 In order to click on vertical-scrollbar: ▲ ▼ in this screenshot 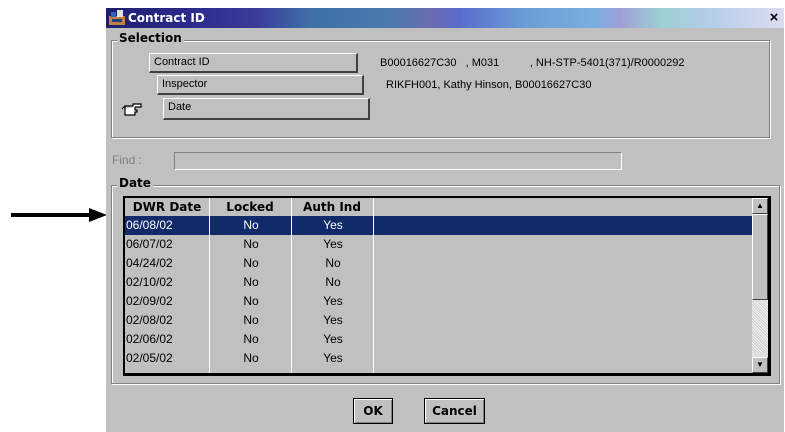, I will do `click(760, 285)`.